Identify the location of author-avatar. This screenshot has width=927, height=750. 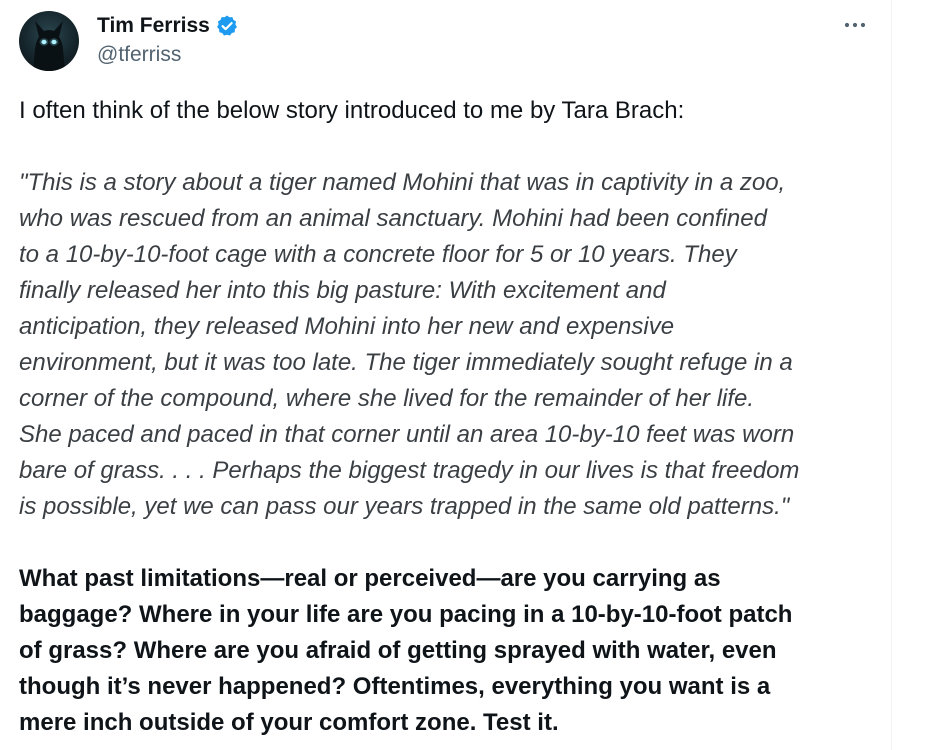
(49, 41).